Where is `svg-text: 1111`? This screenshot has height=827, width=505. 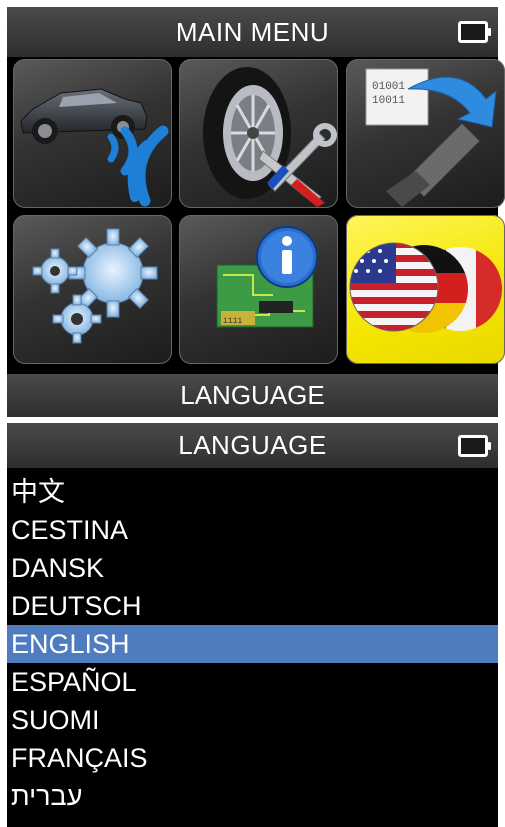 svg-text: 1111 is located at coordinates (232, 321).